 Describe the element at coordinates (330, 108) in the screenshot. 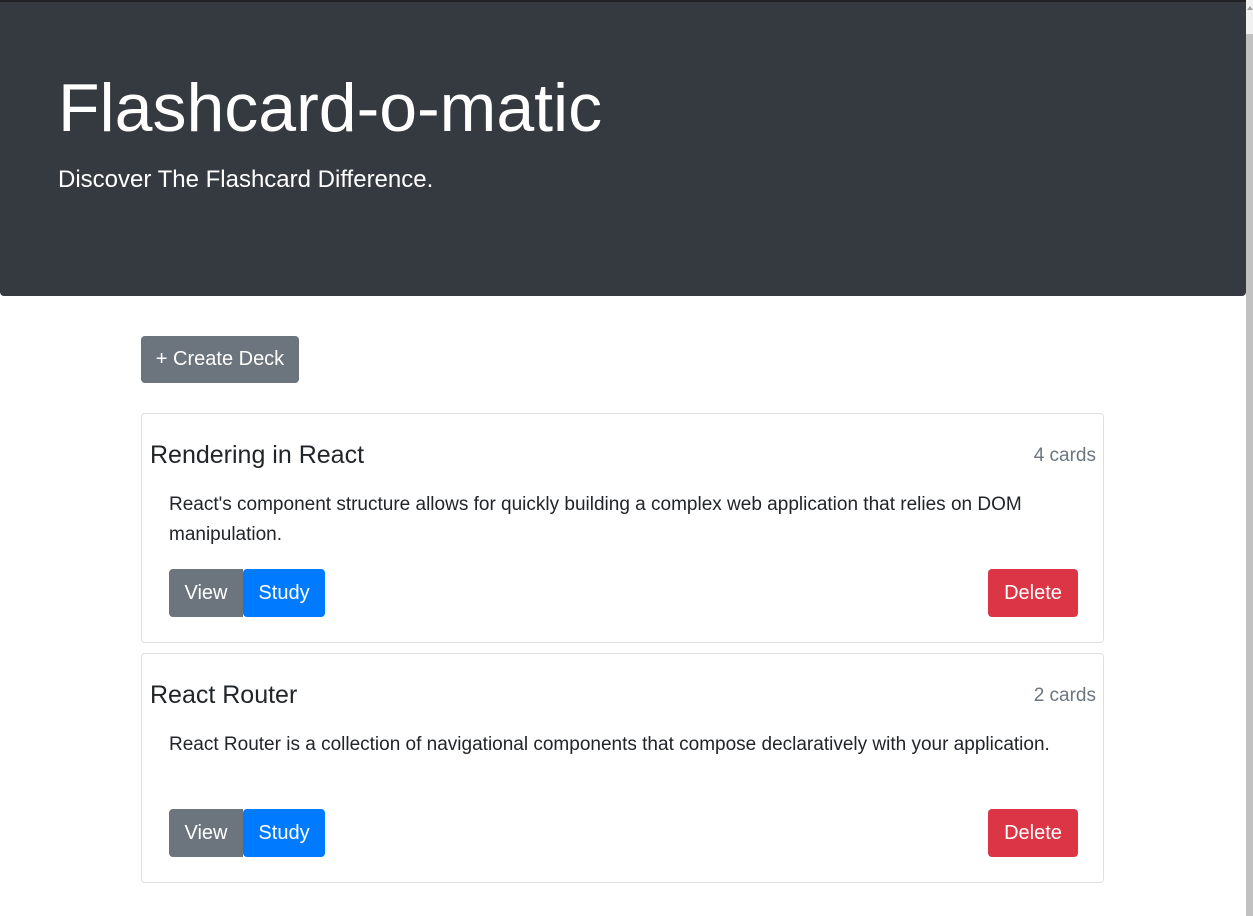

I see `app-title: Flashcard-o-matic` at that location.